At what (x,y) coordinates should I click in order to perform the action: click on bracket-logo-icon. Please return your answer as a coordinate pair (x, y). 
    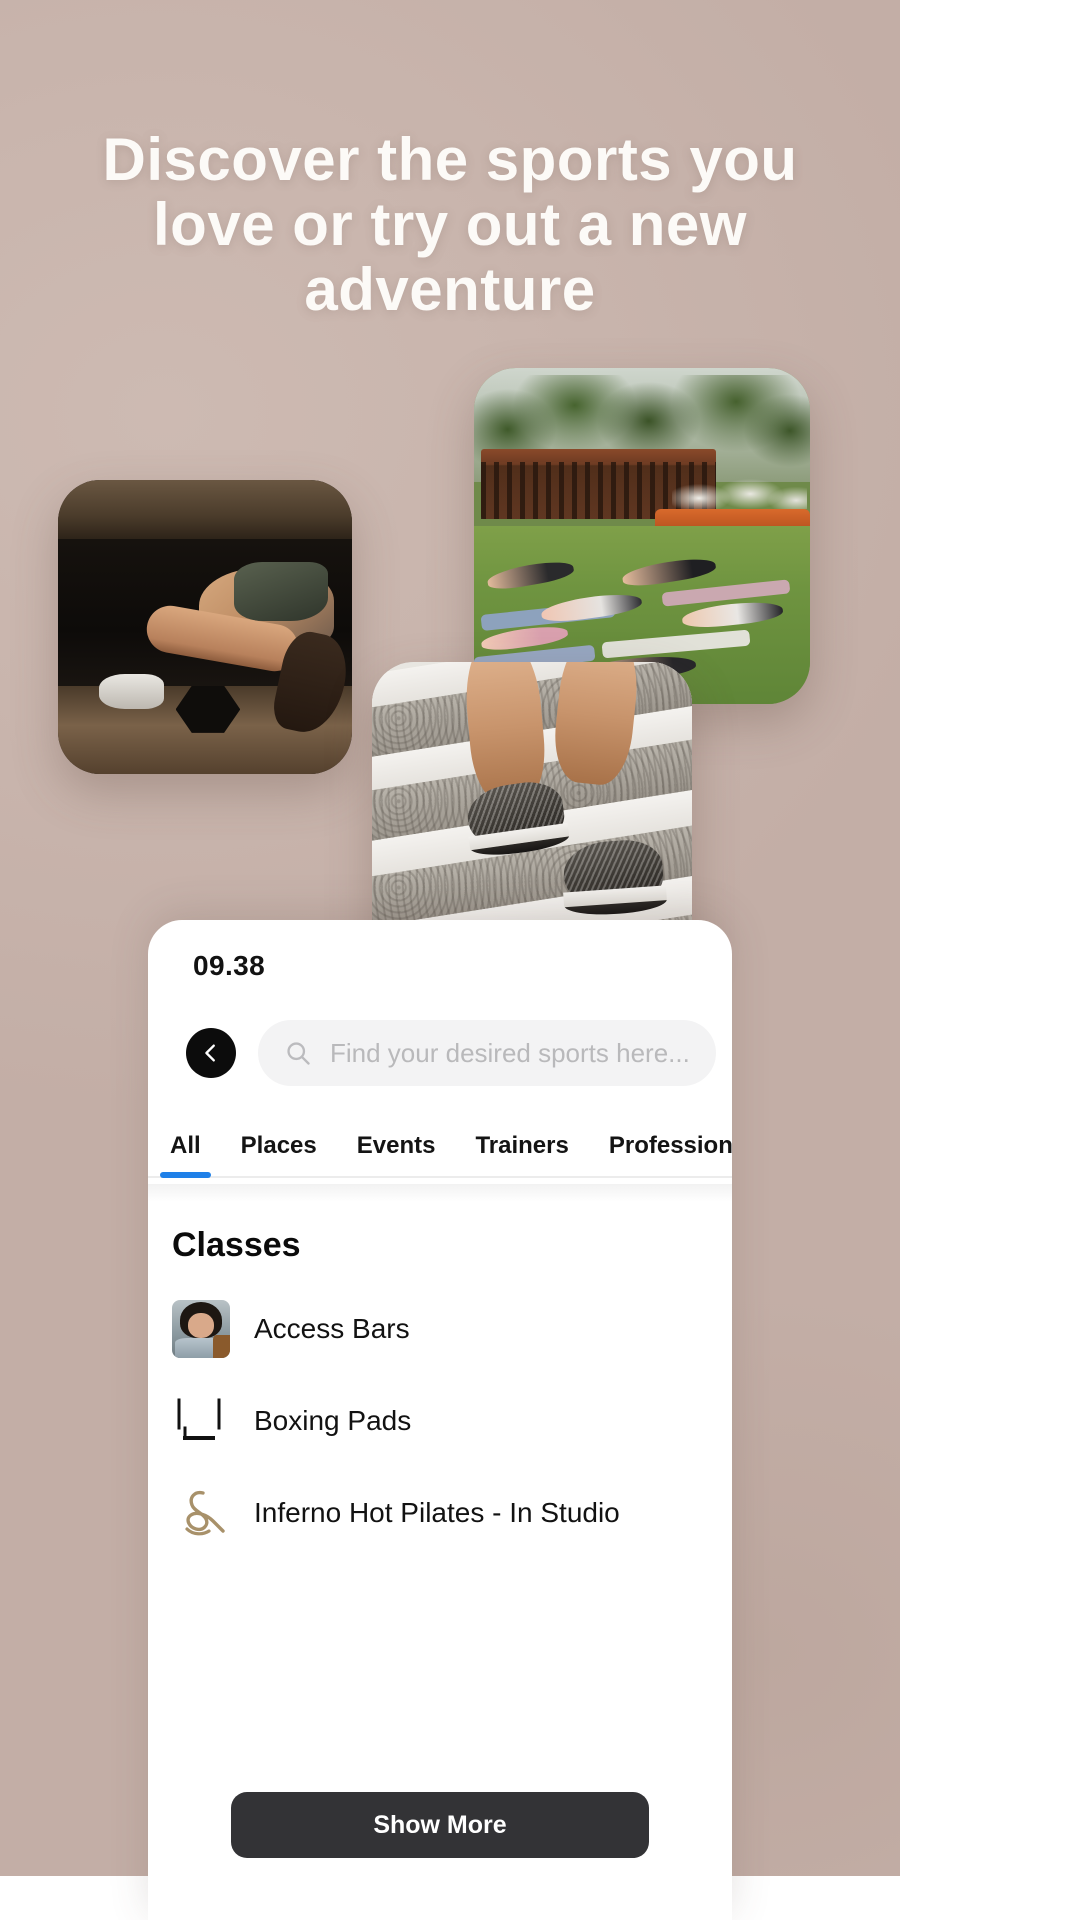
    Looking at the image, I should click on (201, 1421).